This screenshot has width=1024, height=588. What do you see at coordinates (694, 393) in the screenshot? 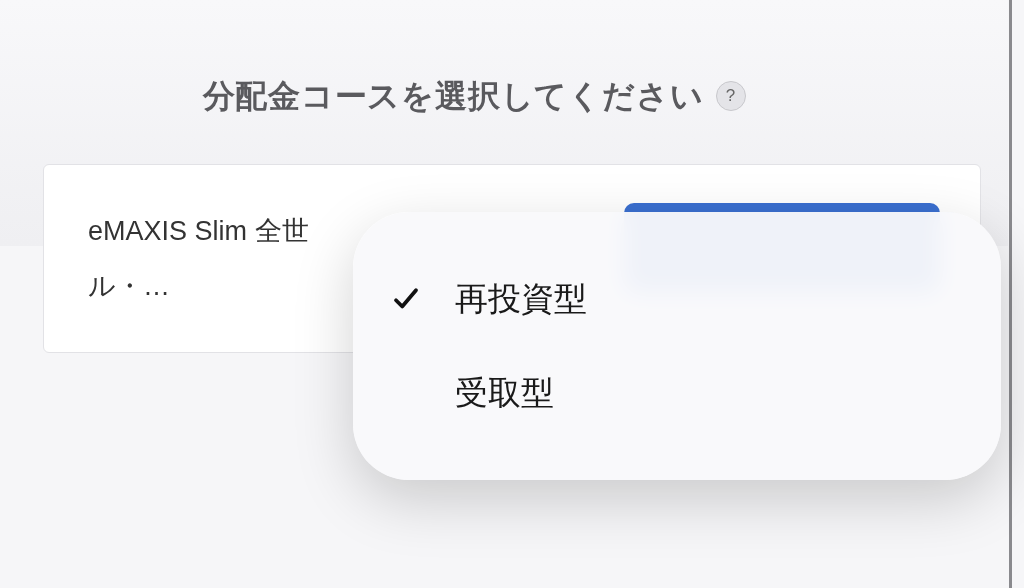
I see `menu-option: 受取型` at bounding box center [694, 393].